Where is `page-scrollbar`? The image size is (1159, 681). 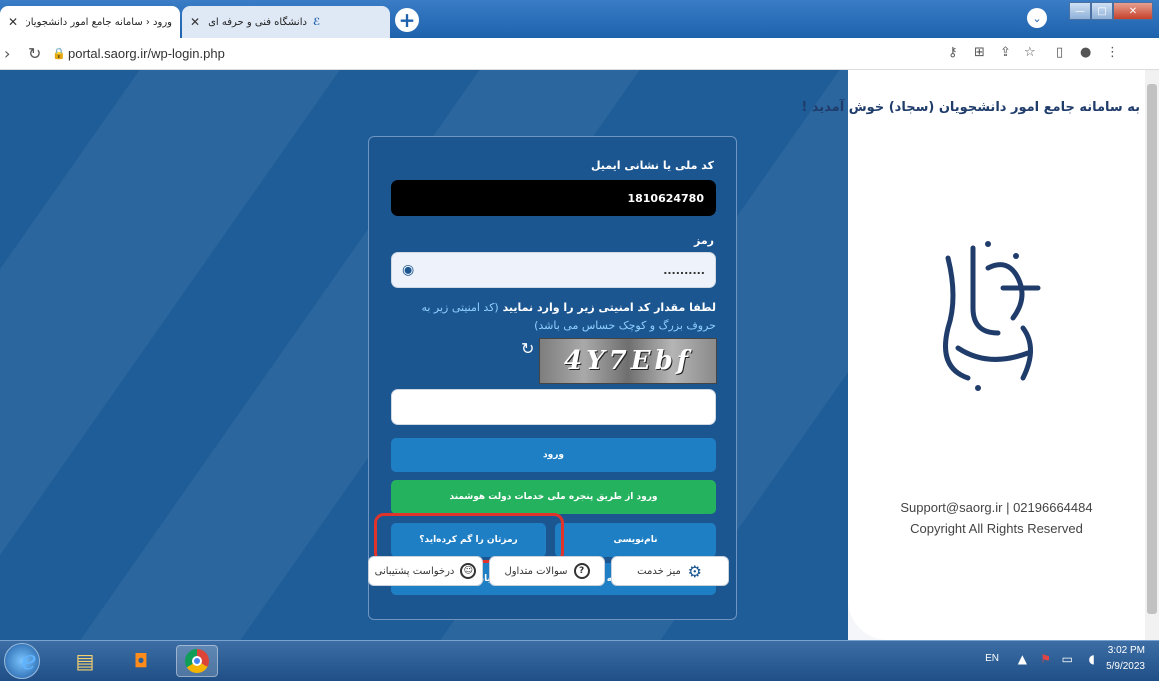 page-scrollbar is located at coordinates (1152, 355).